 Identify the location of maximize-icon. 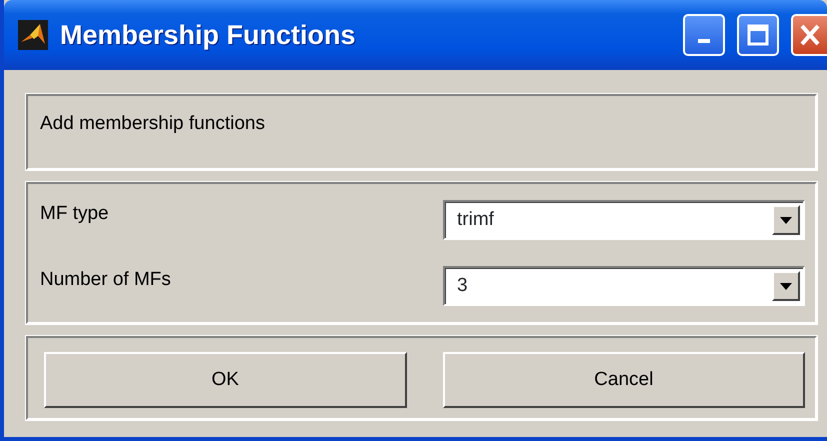
(758, 35).